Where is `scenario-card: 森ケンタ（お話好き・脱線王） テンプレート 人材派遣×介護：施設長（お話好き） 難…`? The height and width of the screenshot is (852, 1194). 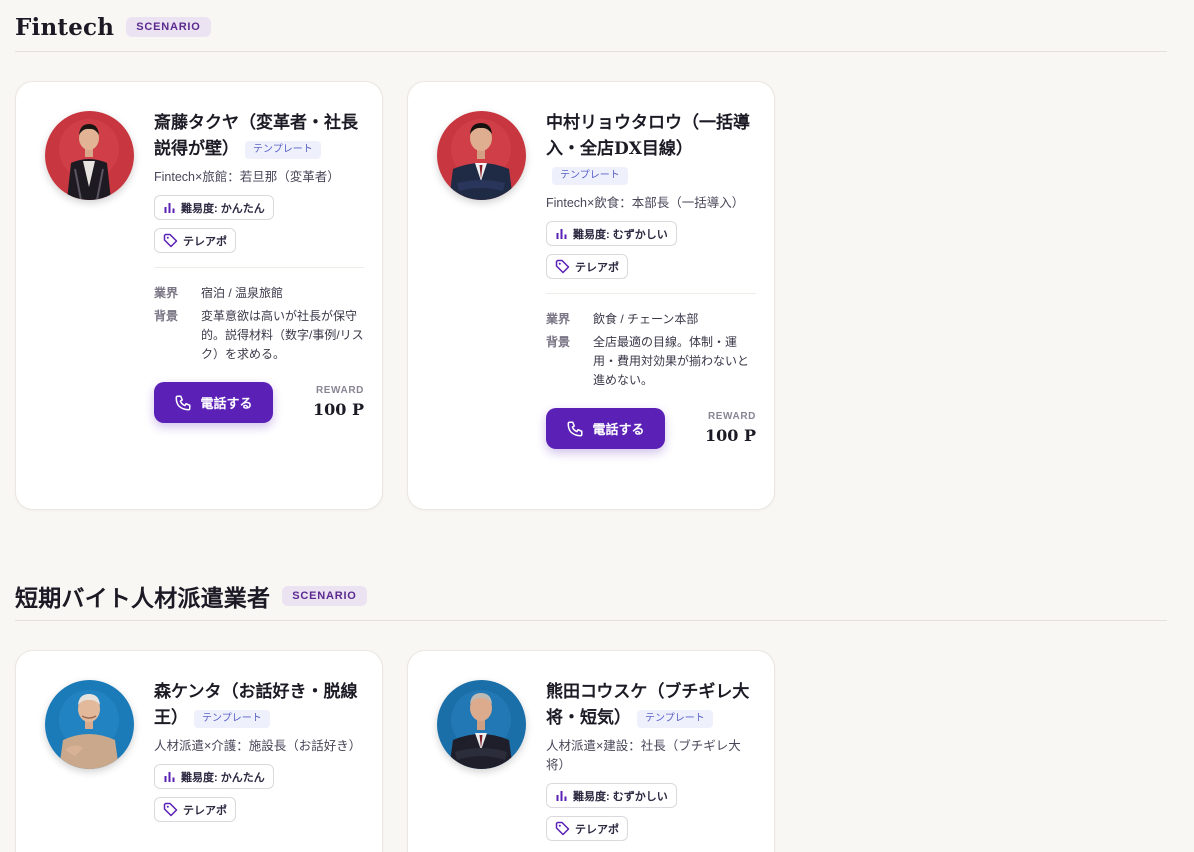 scenario-card: 森ケンタ（お話好き・脱線王） テンプレート 人材派遣×介護：施設長（お話好き） 難… is located at coordinates (199, 751).